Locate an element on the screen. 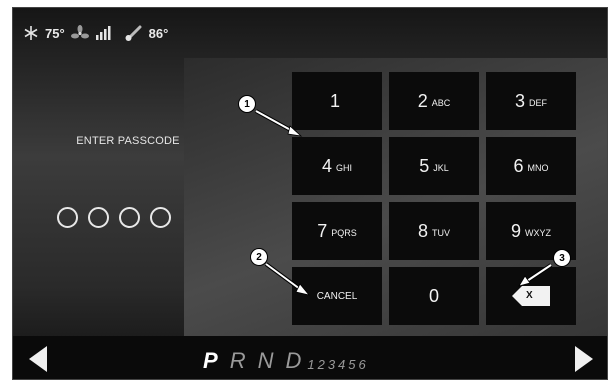 Image resolution: width=615 pixels, height=387 pixels. signal-bars-icon is located at coordinates (104, 33).